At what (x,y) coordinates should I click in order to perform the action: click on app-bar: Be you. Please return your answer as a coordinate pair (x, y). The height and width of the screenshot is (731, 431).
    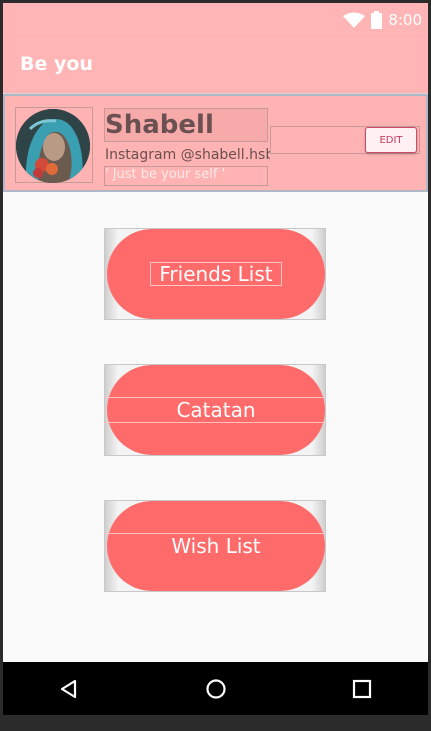
    Looking at the image, I should click on (215, 65).